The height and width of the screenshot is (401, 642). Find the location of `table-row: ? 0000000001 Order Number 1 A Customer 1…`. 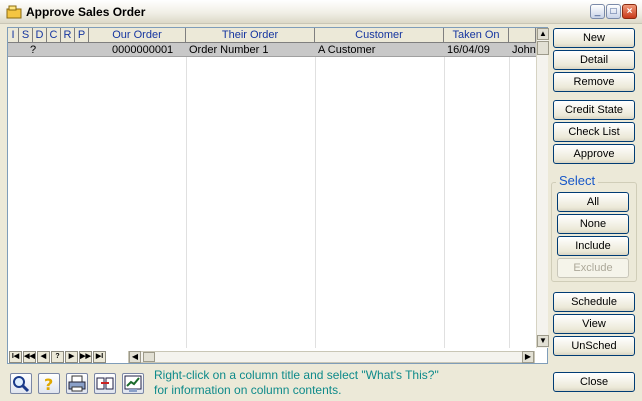

table-row: ? 0000000001 Order Number 1 A Customer 1… is located at coordinates (272, 50).